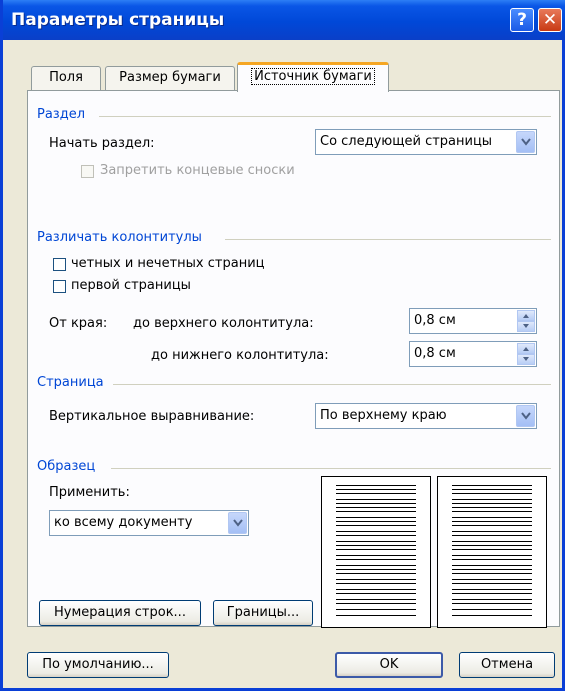  What do you see at coordinates (87, 171) in the screenshot?
I see `suppress-endnotes-checkbox` at bounding box center [87, 171].